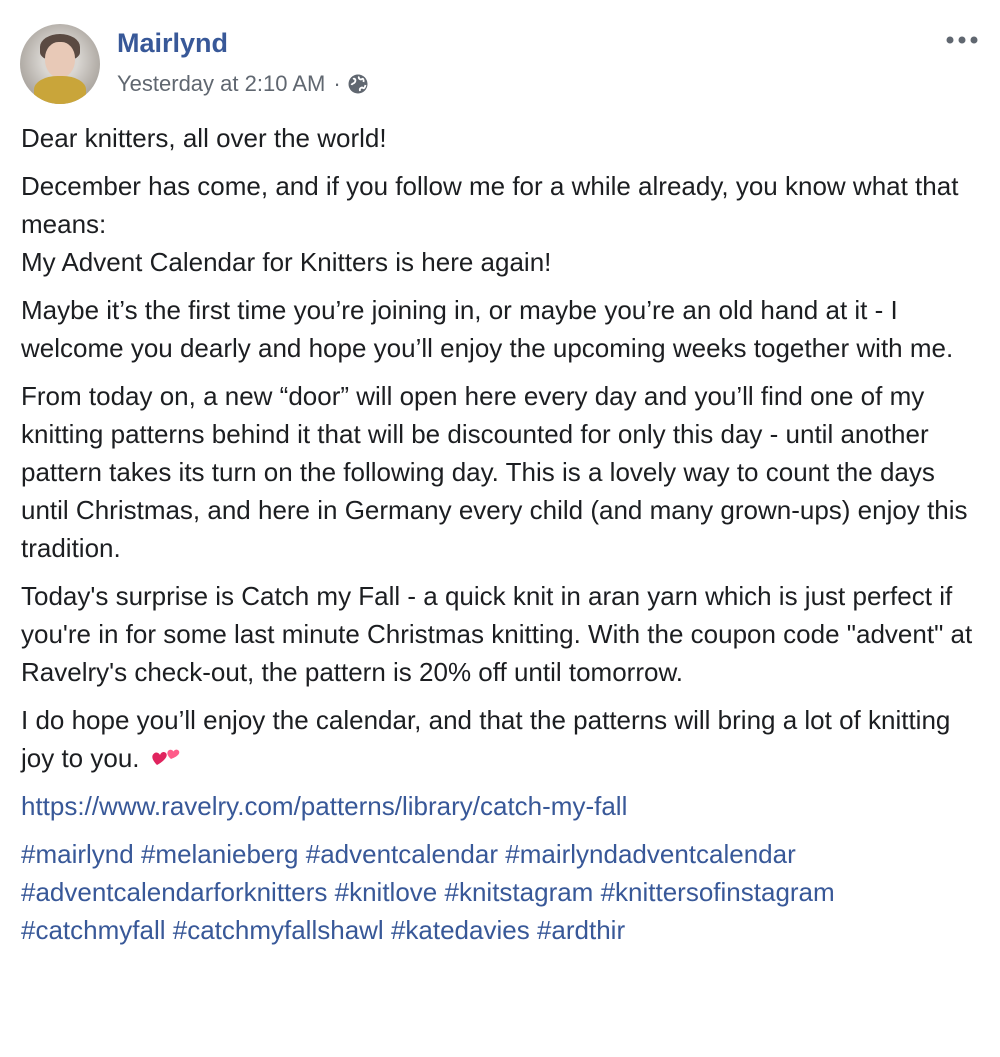  I want to click on avatar-scarf, so click(60, 90).